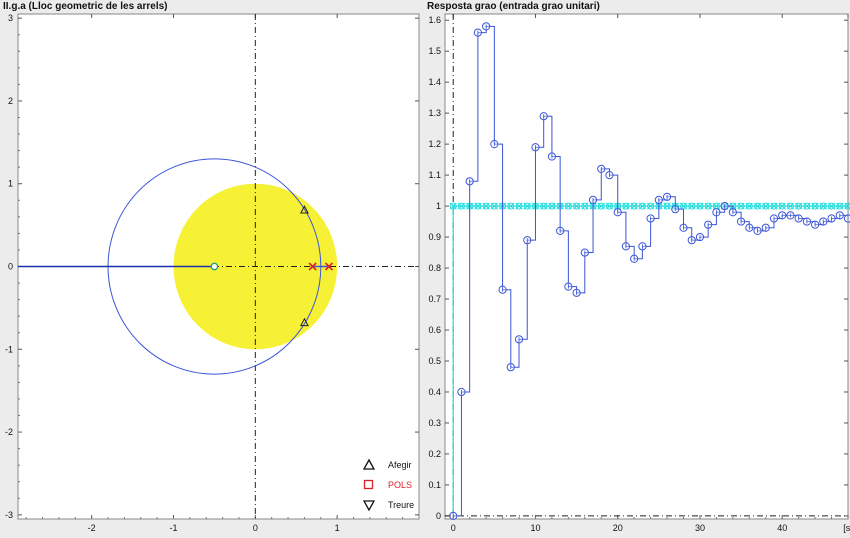  Describe the element at coordinates (9, 432) in the screenshot. I see `y-tick-label: -2` at that location.